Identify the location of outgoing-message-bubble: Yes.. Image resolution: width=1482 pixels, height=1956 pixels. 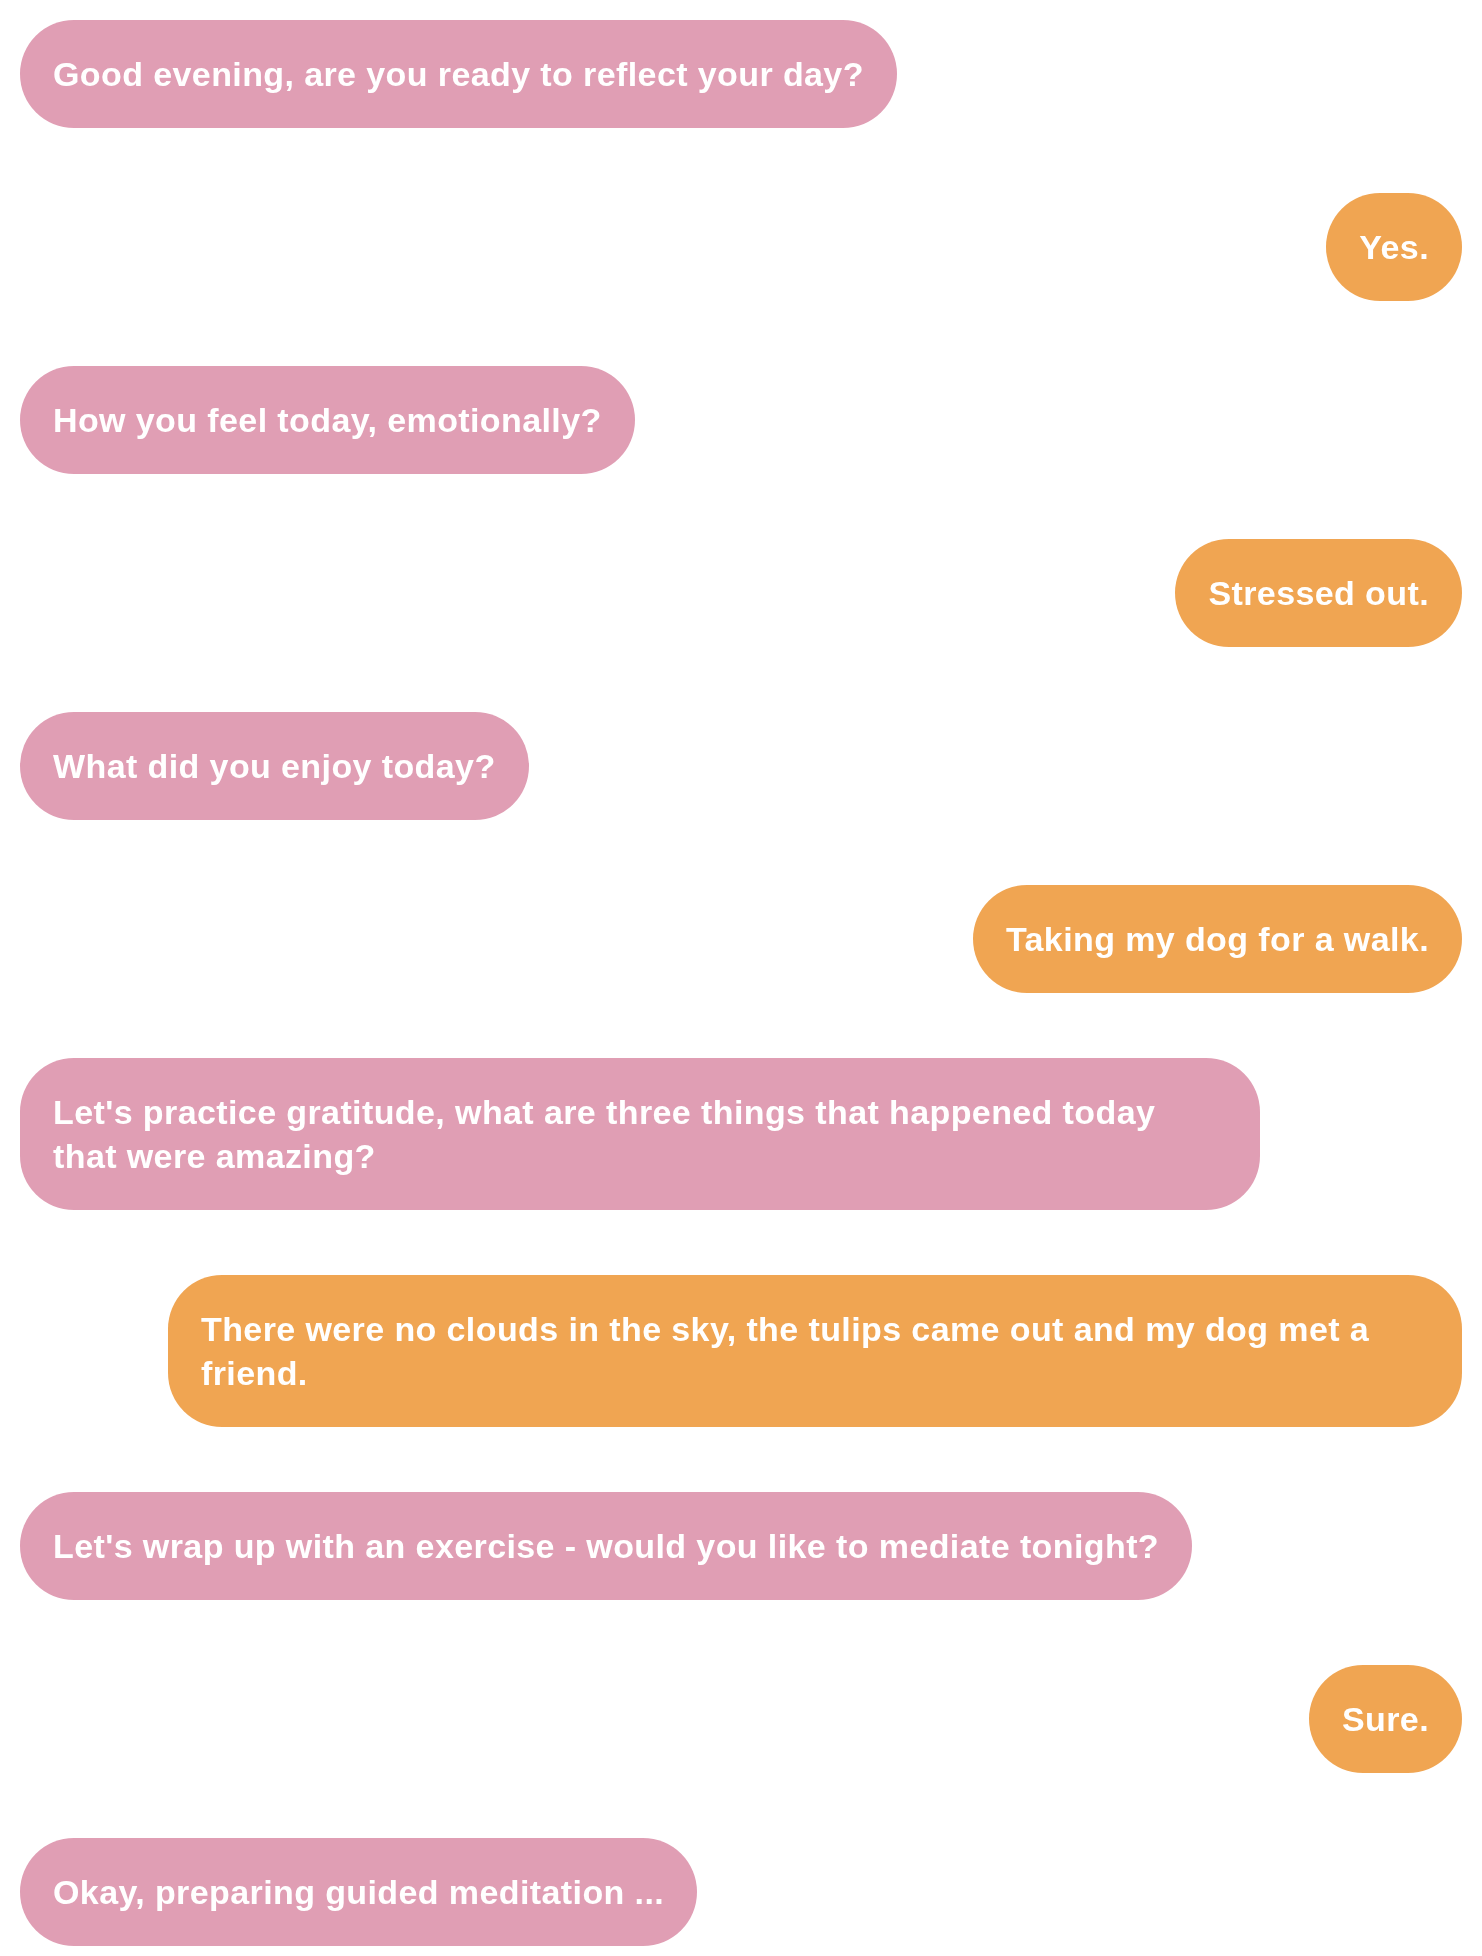
(1394, 247).